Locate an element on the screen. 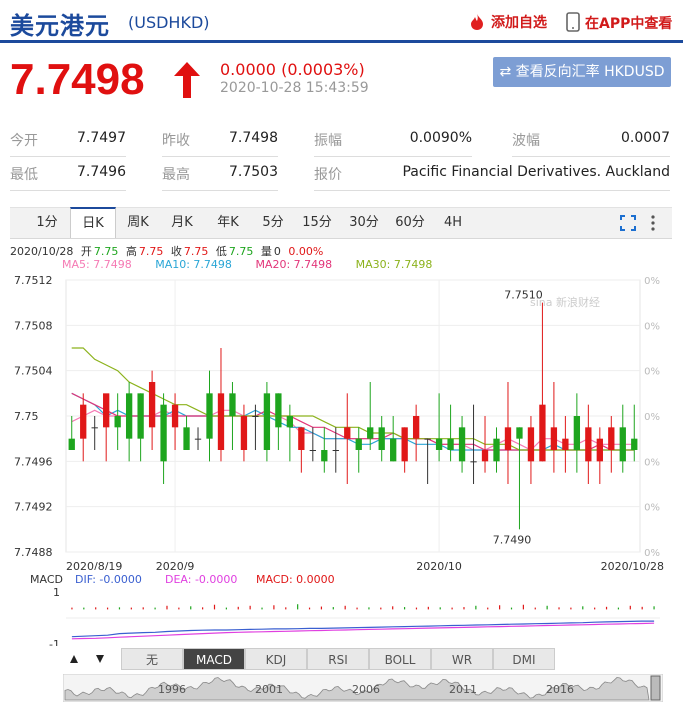 The image size is (683, 710). indicator-tabs: 无 MACD KDJ RSI BOLL WR DMI is located at coordinates (363, 659).